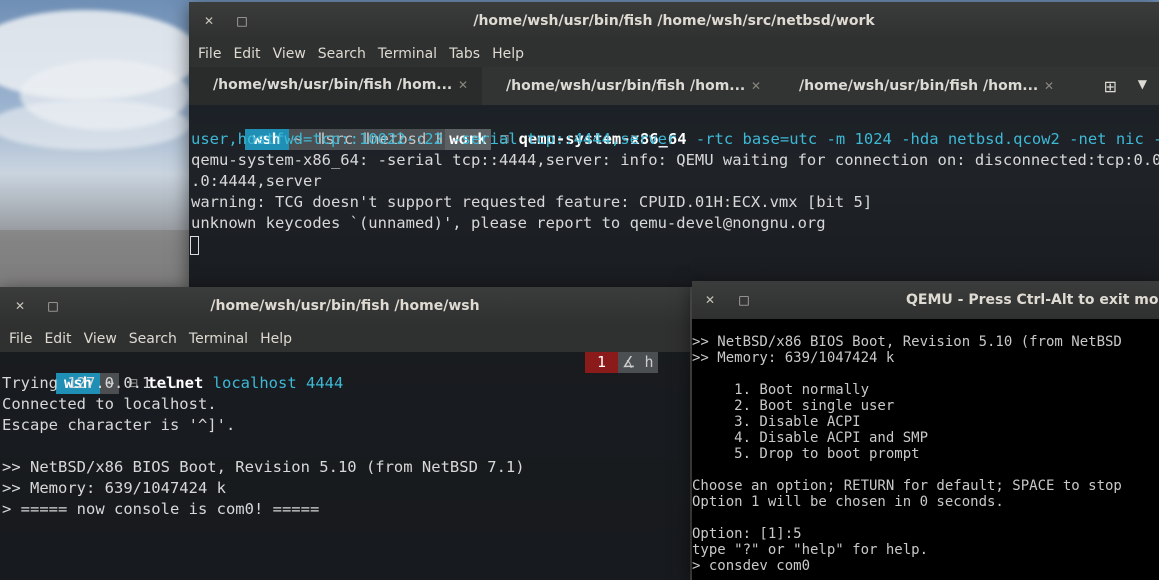  What do you see at coordinates (781, 390) in the screenshot?
I see `console-line: 1. Boot normally` at bounding box center [781, 390].